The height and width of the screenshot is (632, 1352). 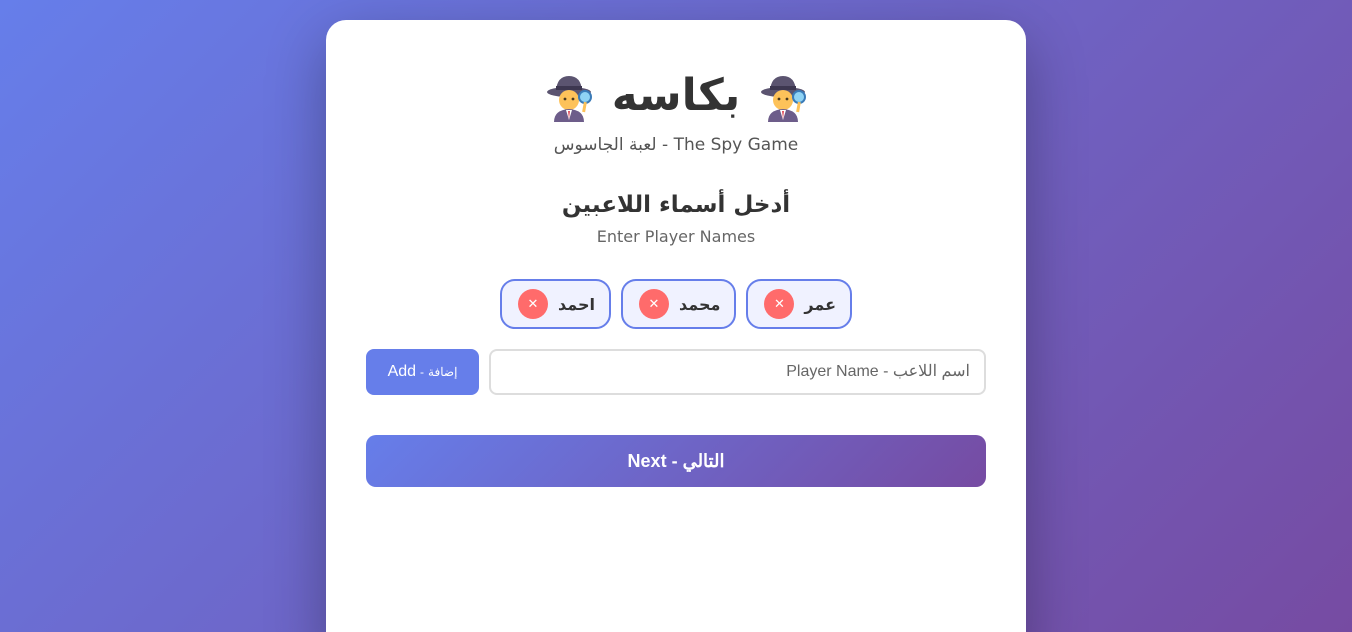 I want to click on player-chip: عمر ✕, so click(x=799, y=304).